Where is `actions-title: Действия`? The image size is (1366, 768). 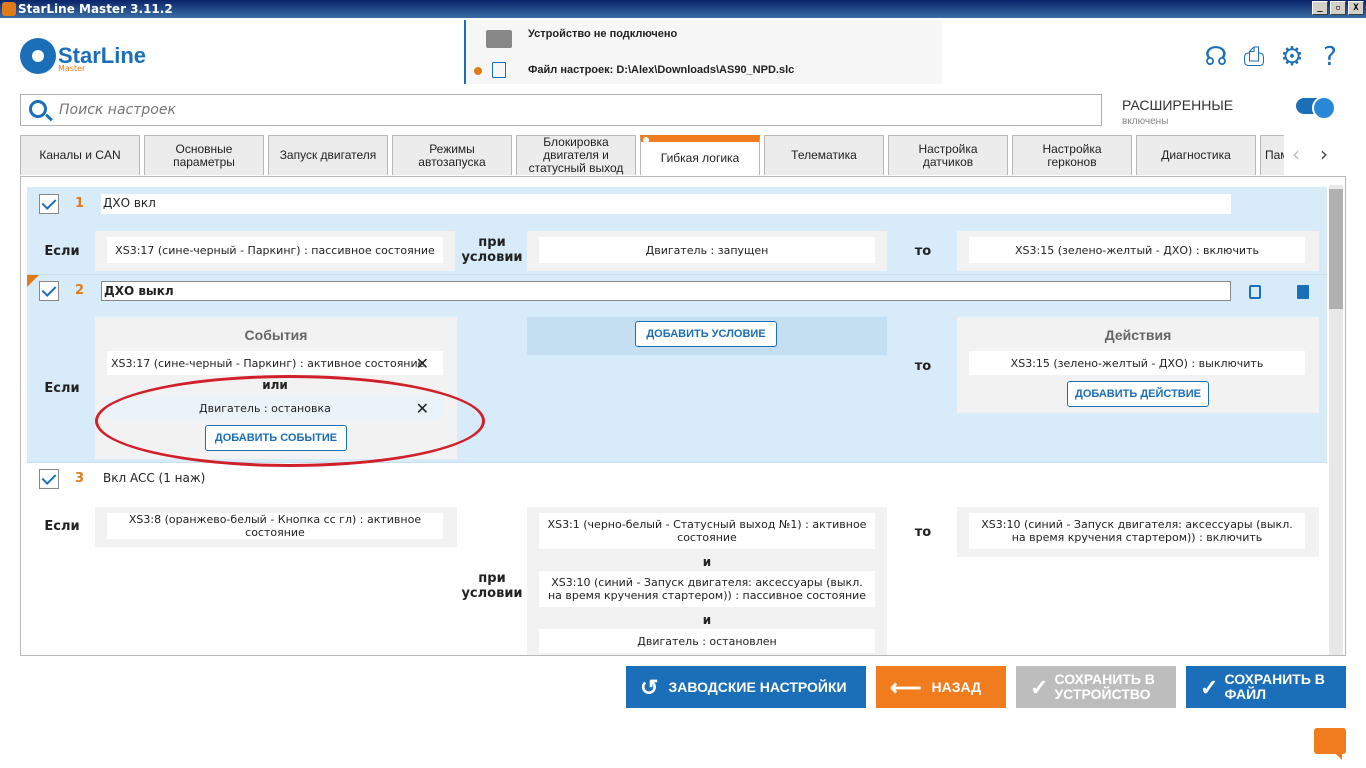
actions-title: Действия is located at coordinates (1138, 335).